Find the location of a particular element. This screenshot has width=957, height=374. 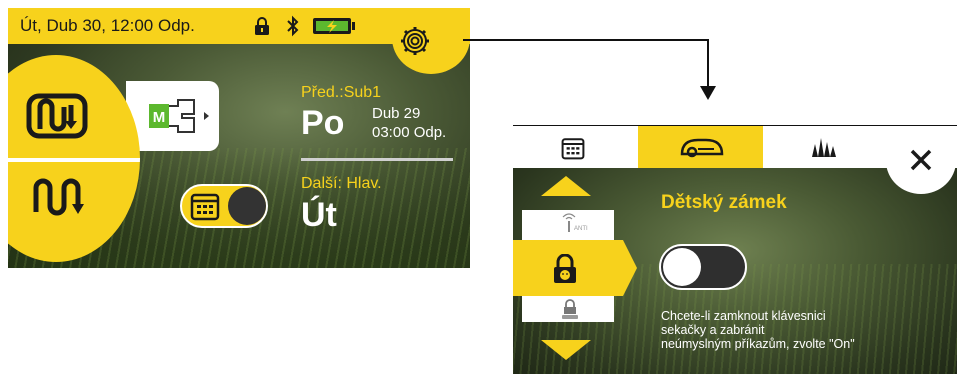

grass-icon is located at coordinates (824, 147).